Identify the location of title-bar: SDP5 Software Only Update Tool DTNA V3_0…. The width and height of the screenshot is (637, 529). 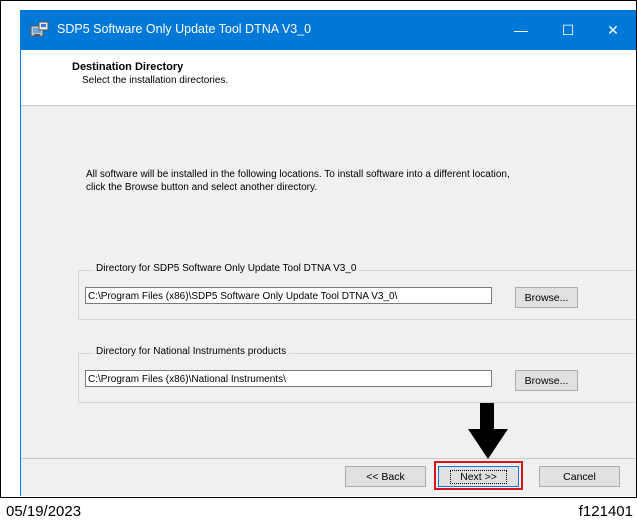
(328, 30).